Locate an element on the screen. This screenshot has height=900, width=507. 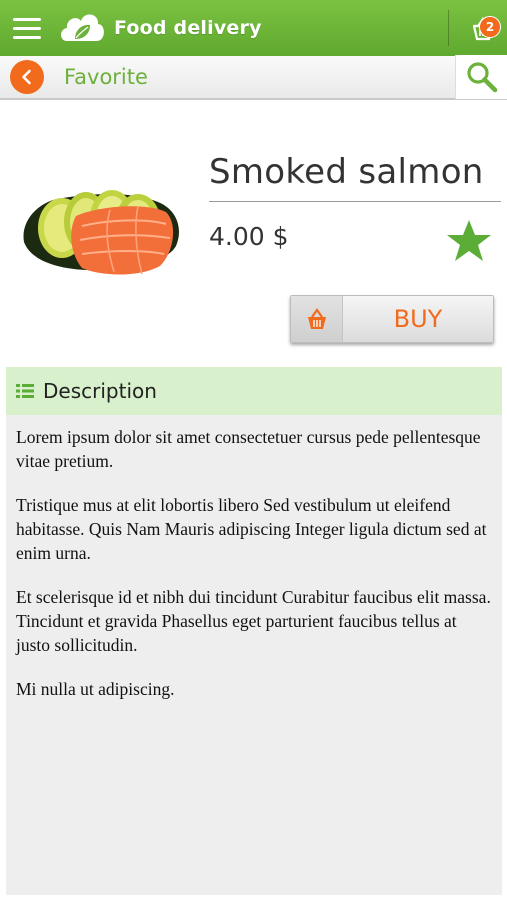
app-logo is located at coordinates (82, 28).